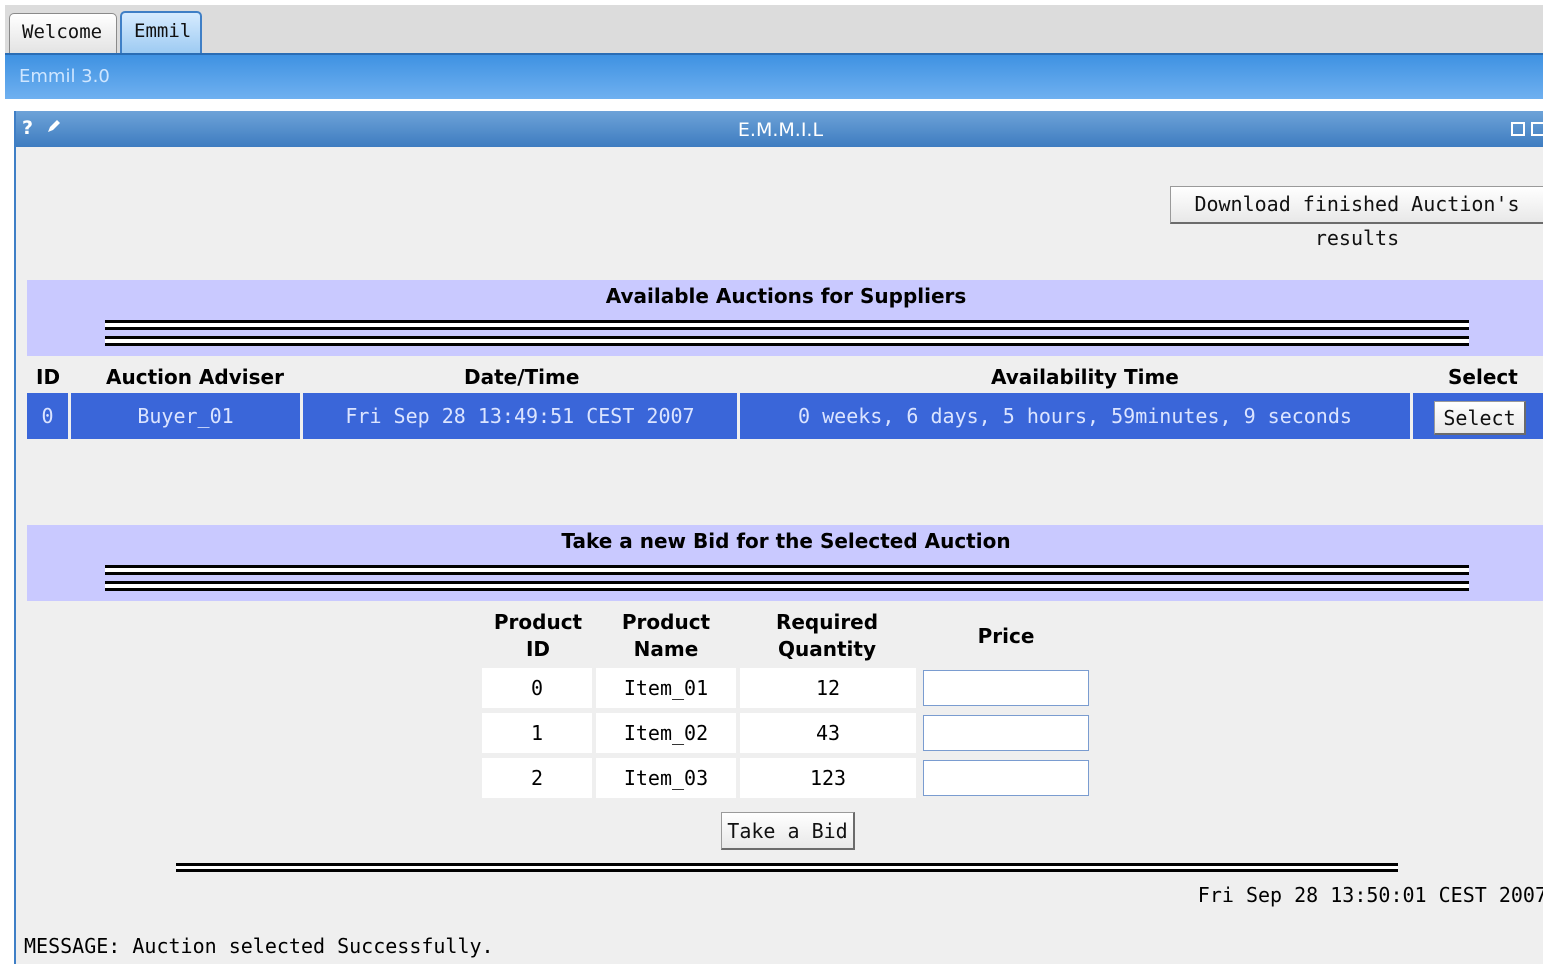  I want to click on col-header-select: Select, so click(1483, 377).